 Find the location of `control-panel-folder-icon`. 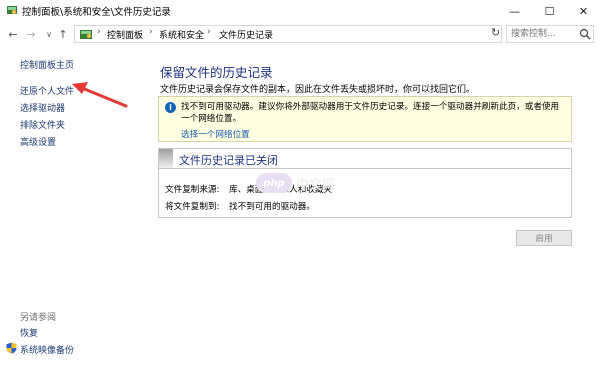

control-panel-folder-icon is located at coordinates (86, 34).